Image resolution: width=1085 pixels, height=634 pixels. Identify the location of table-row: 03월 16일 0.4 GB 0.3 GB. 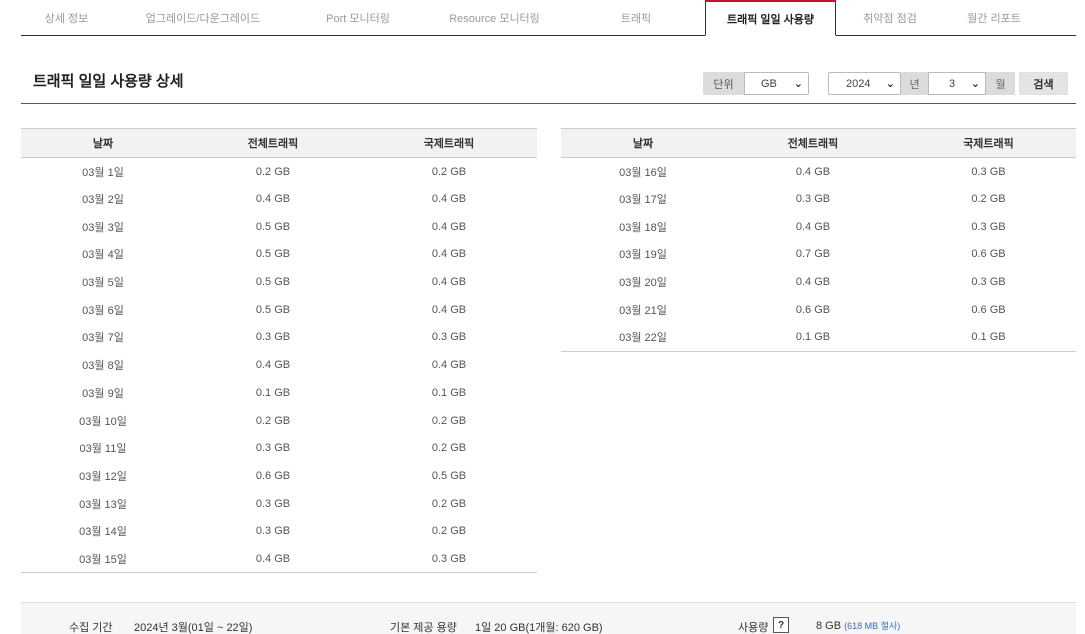
(818, 172).